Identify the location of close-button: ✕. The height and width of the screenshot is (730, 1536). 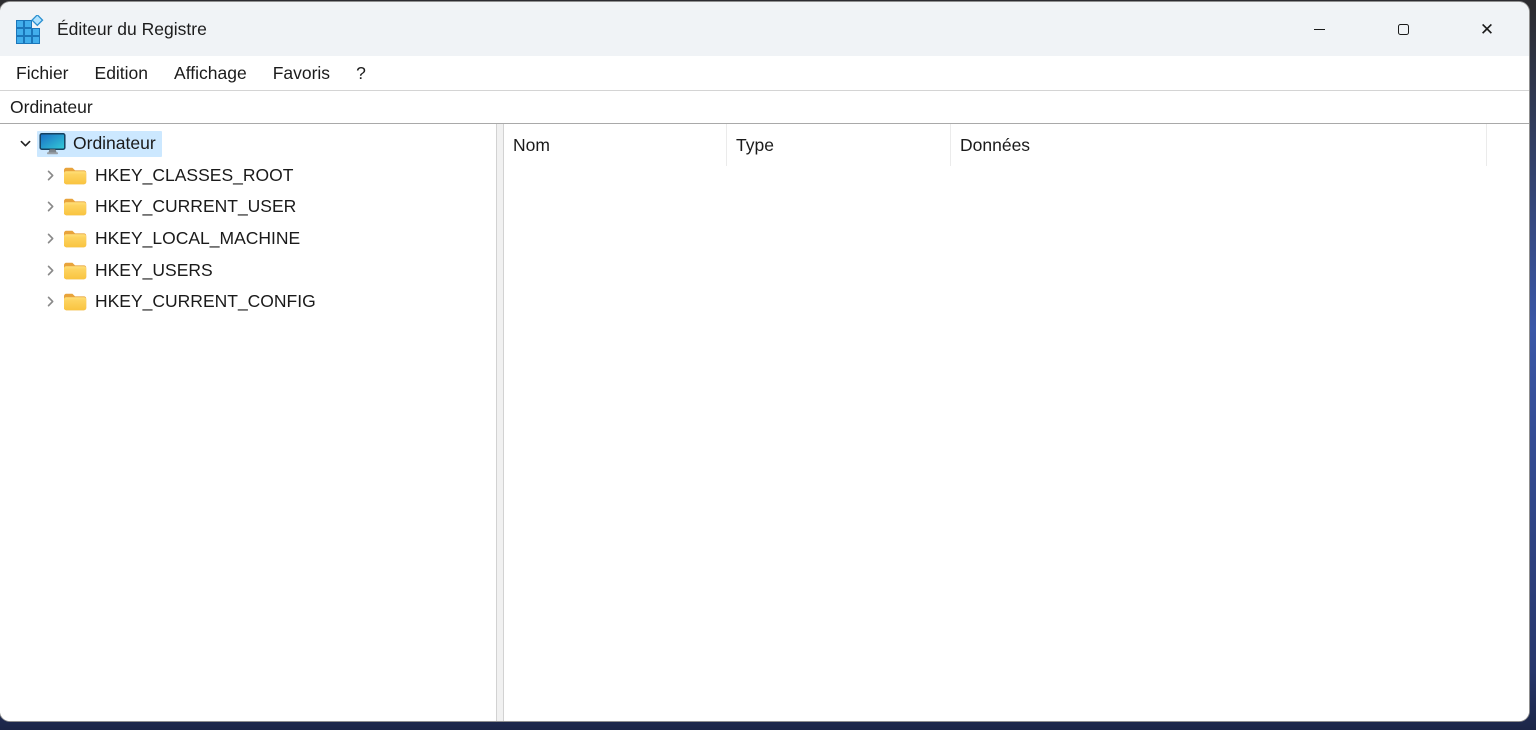
(1487, 29).